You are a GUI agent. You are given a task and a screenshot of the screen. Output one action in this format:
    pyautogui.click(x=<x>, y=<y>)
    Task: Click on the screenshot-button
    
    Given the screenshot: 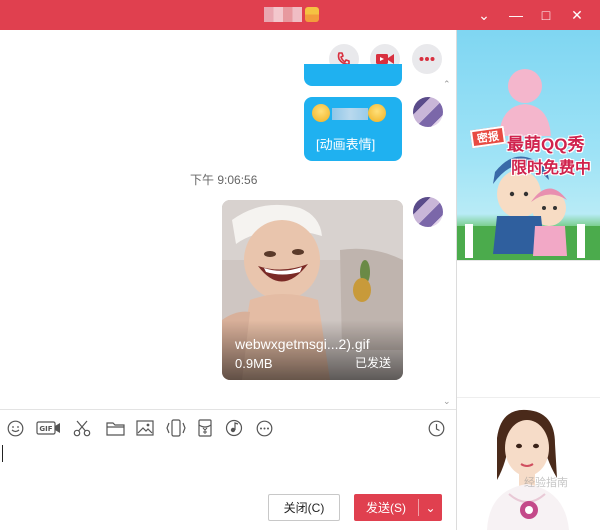 What is the action you would take?
    pyautogui.click(x=82, y=428)
    